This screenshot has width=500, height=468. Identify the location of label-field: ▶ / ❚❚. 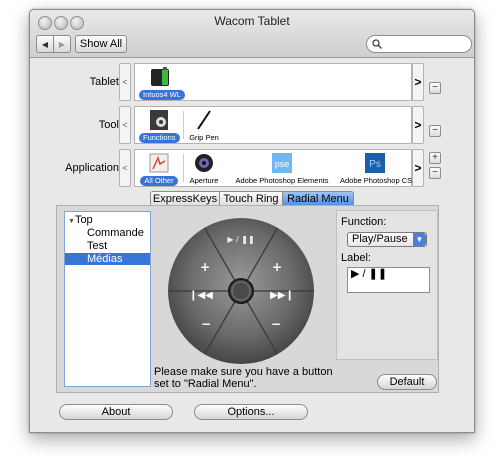
(388, 280).